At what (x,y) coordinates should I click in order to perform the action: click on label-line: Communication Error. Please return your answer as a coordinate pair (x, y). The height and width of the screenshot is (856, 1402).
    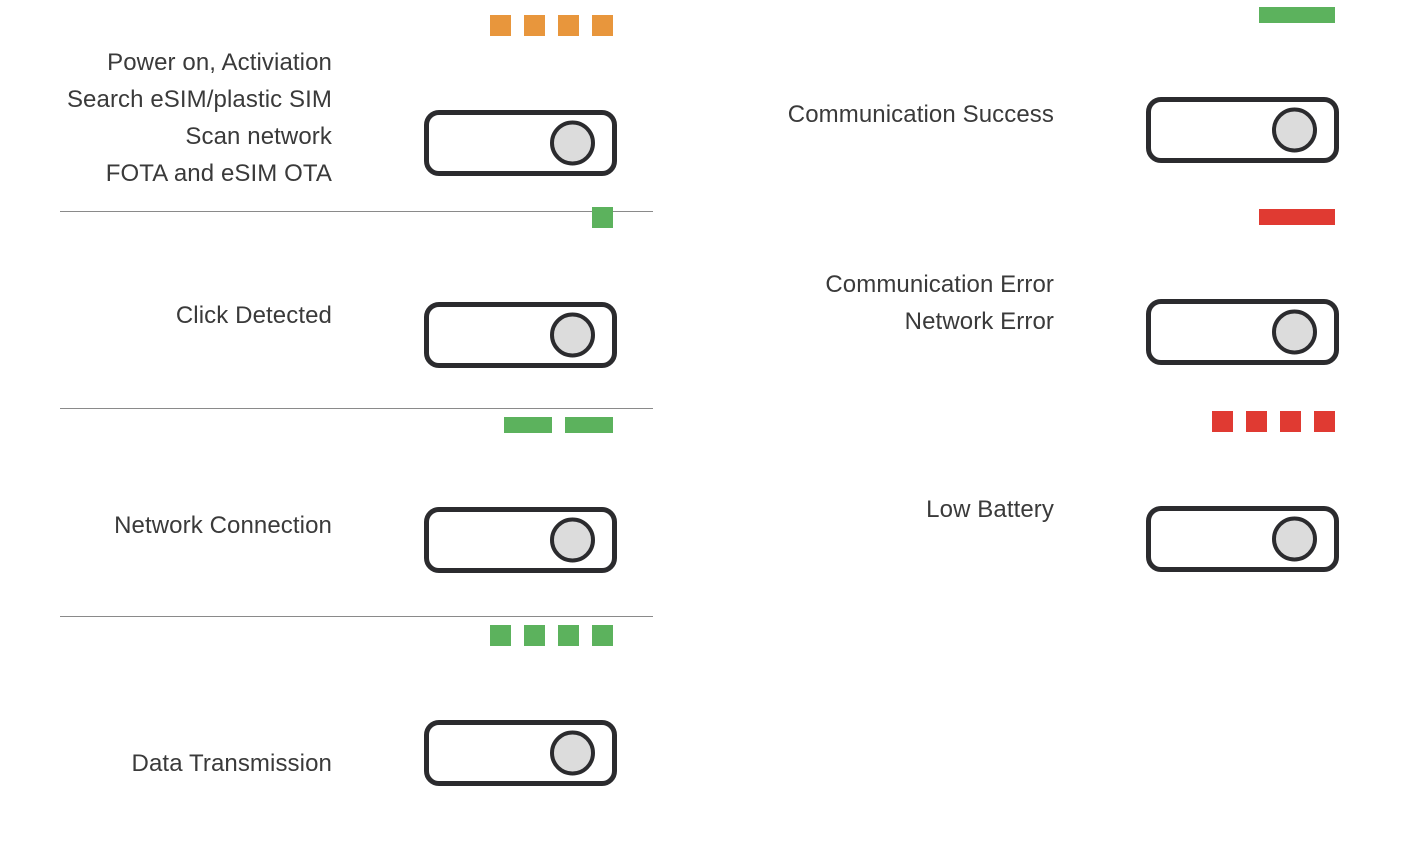
    Looking at the image, I should click on (939, 284).